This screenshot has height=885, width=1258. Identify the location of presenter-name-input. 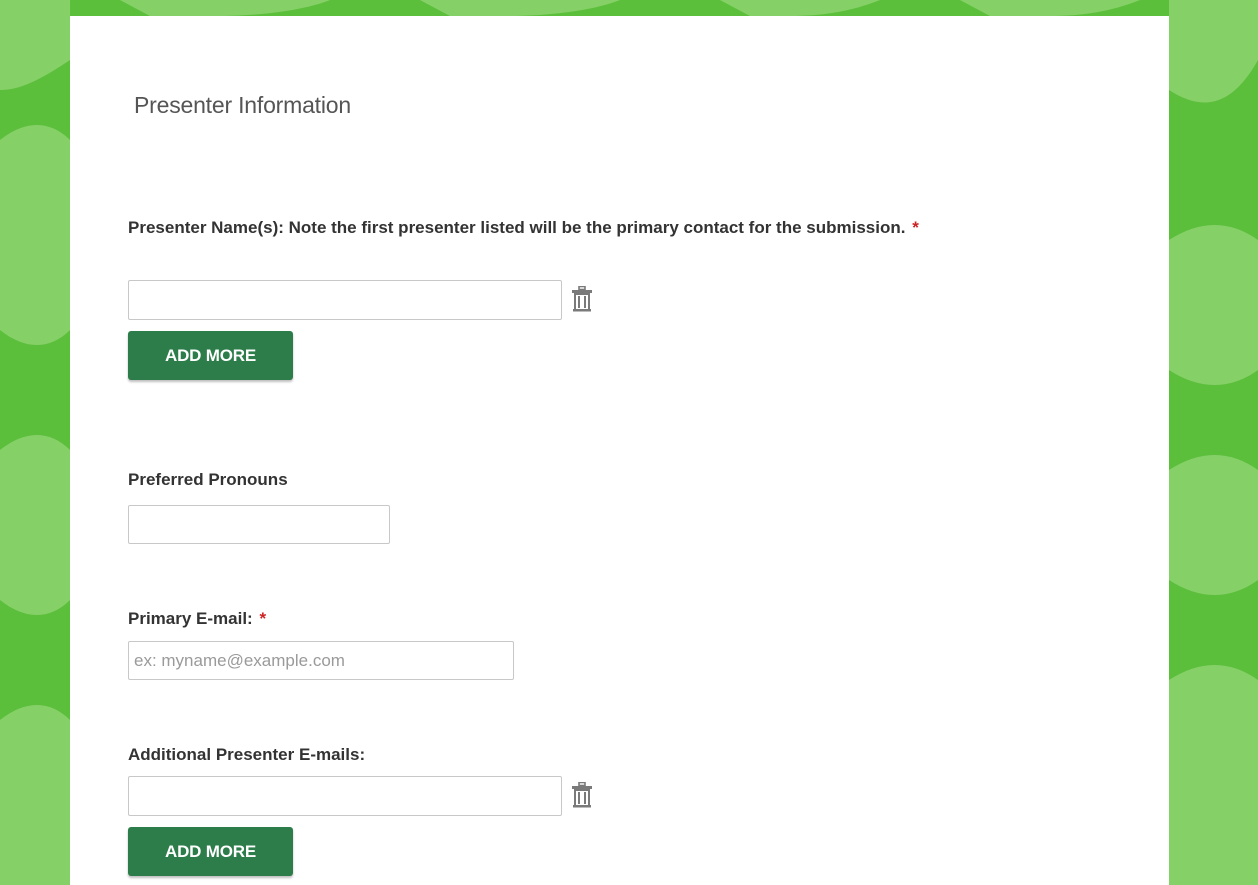
(345, 300).